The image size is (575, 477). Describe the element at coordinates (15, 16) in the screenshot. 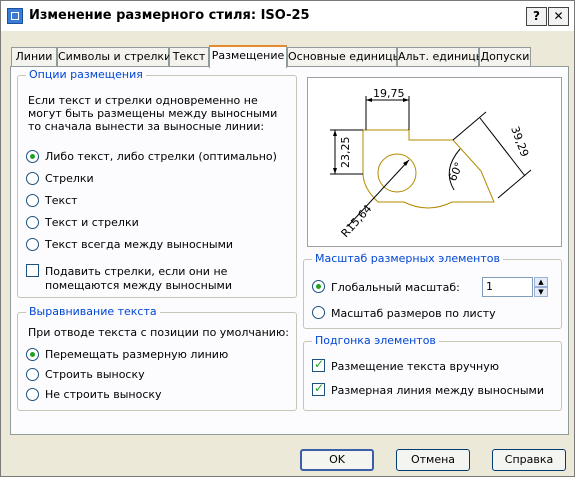

I see `app-icon` at that location.